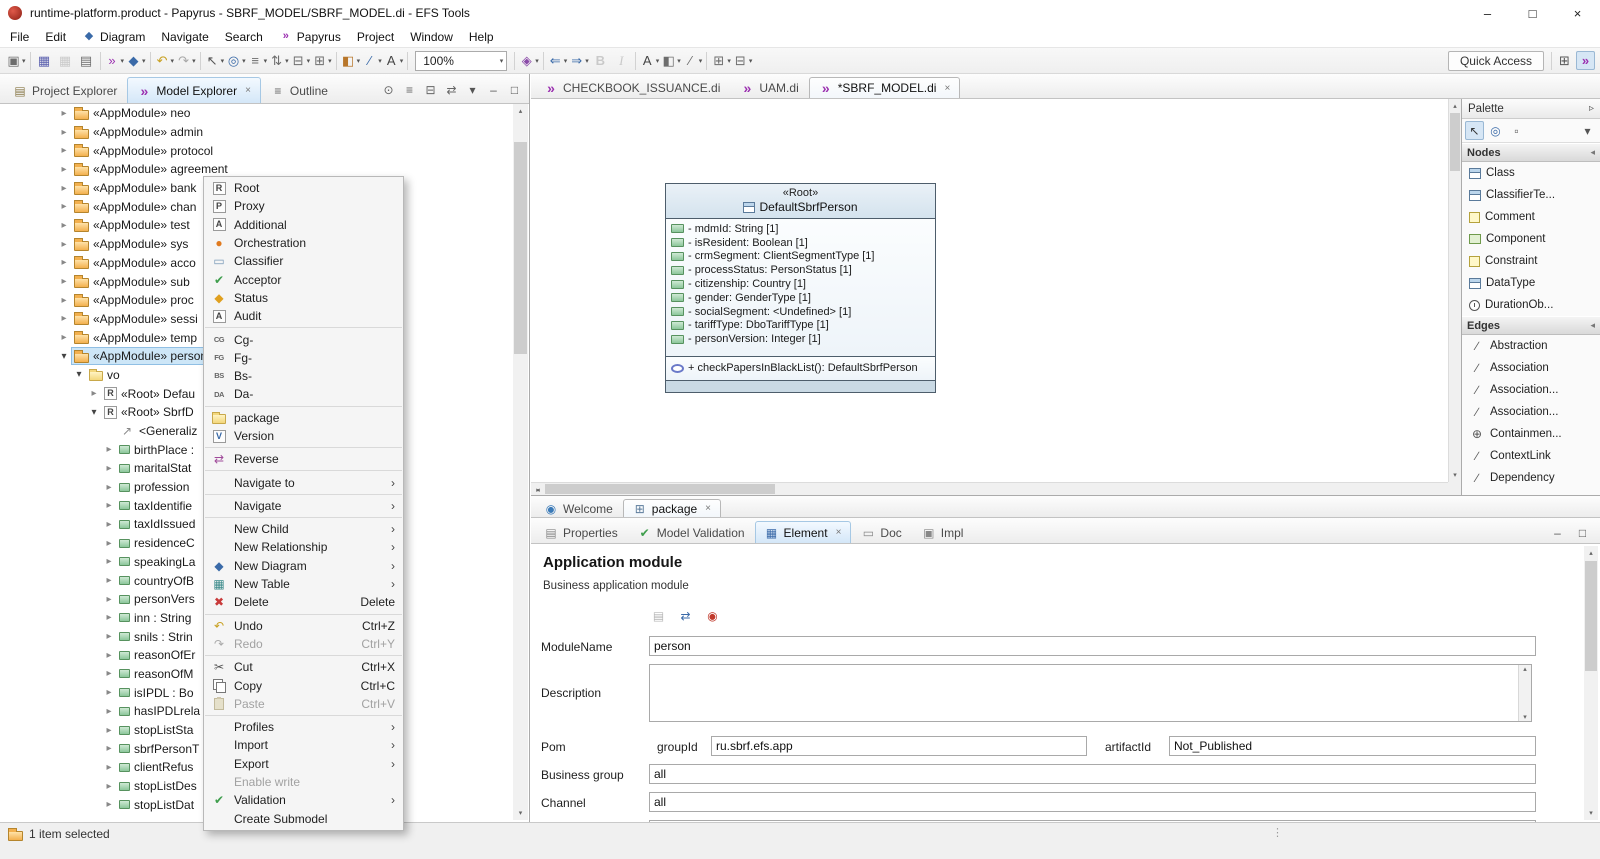 This screenshot has width=1600, height=859. I want to click on context-menu-item-cut: ✂ Cut Ctrl+X, so click(303, 667).